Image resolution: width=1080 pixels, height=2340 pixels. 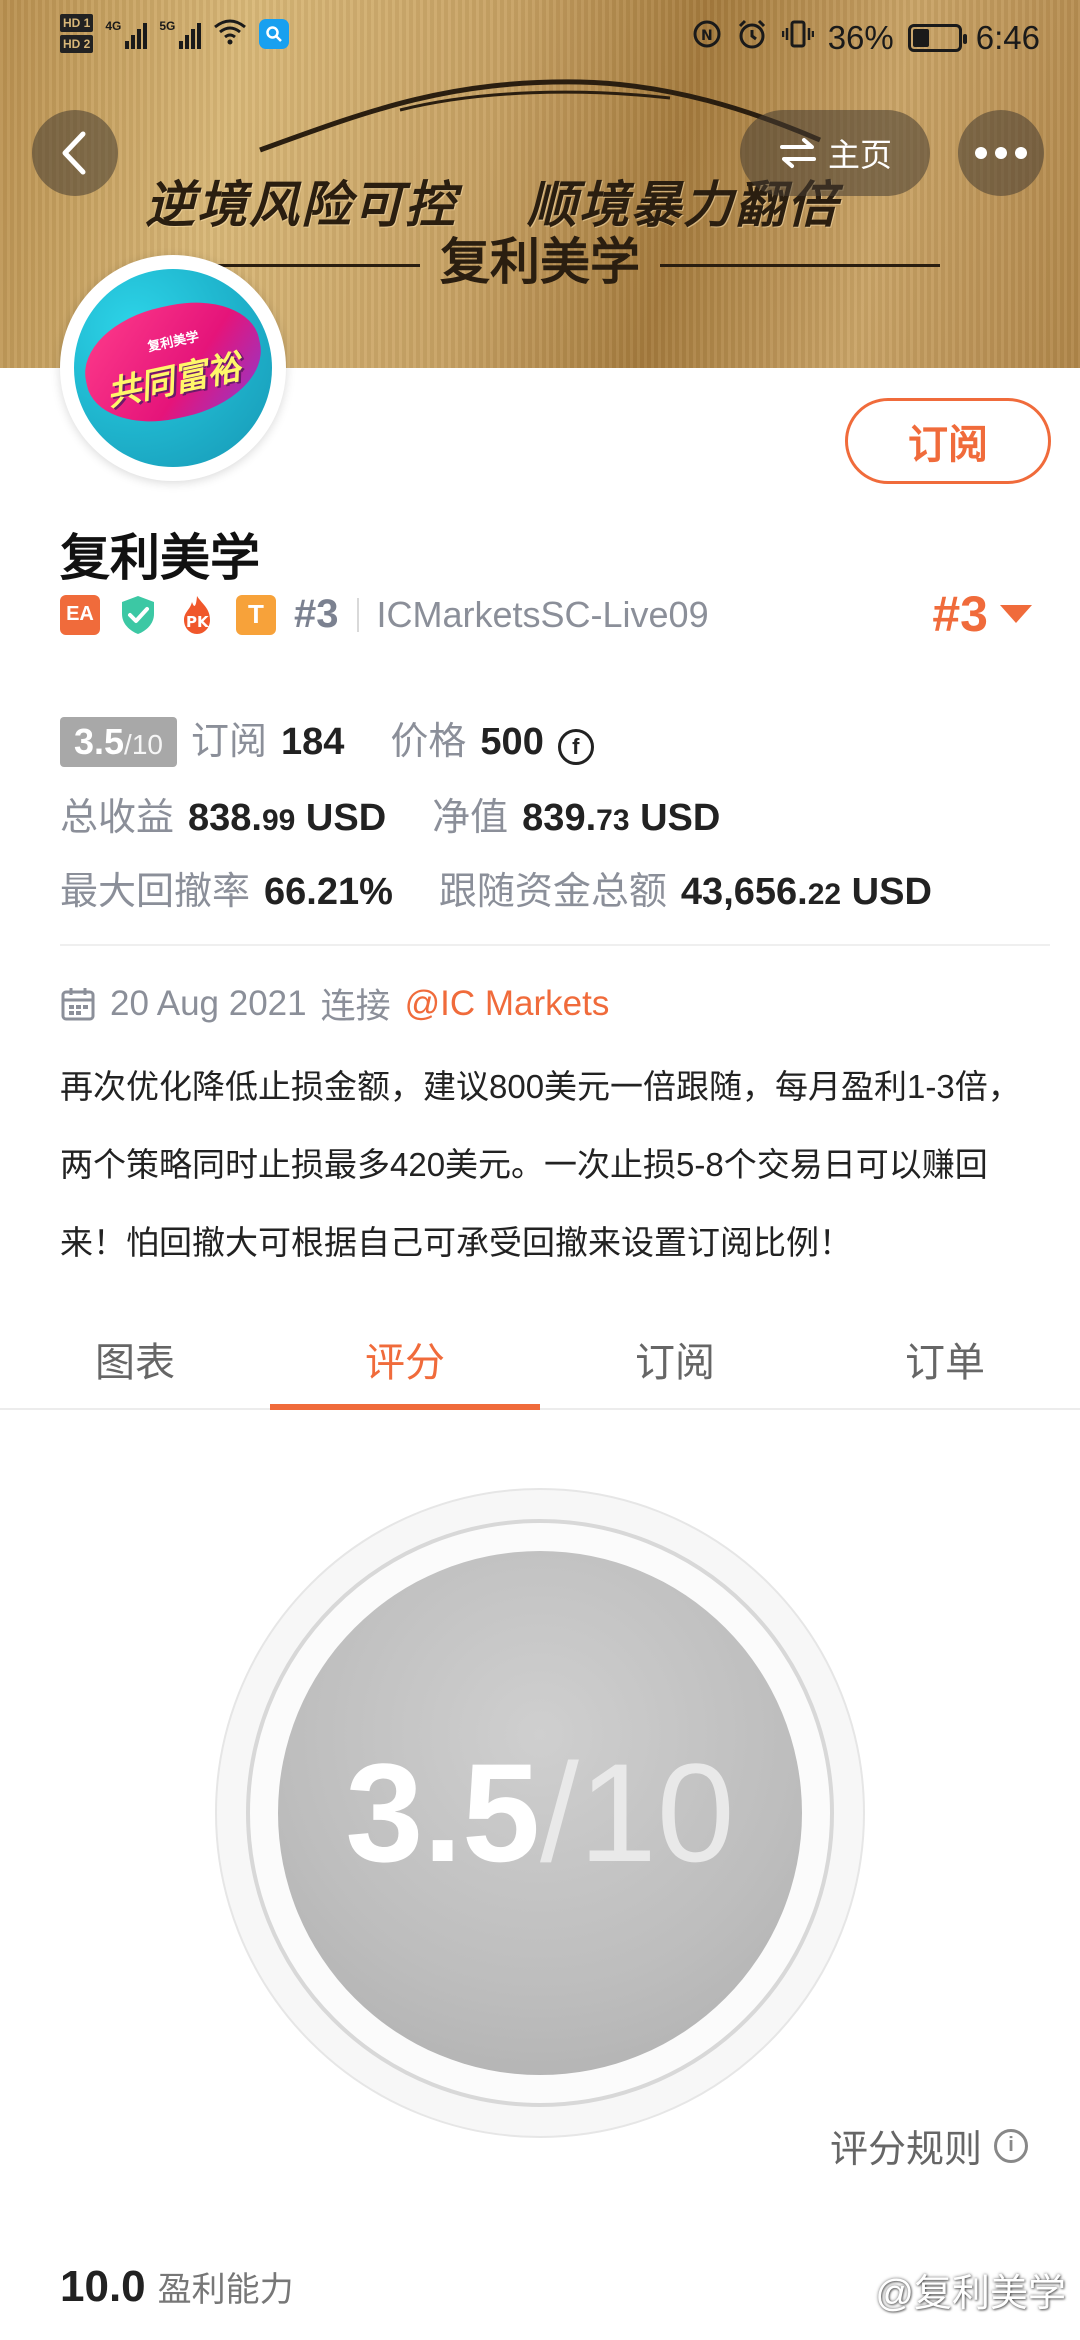 I want to click on battery-fill, so click(x=920, y=38).